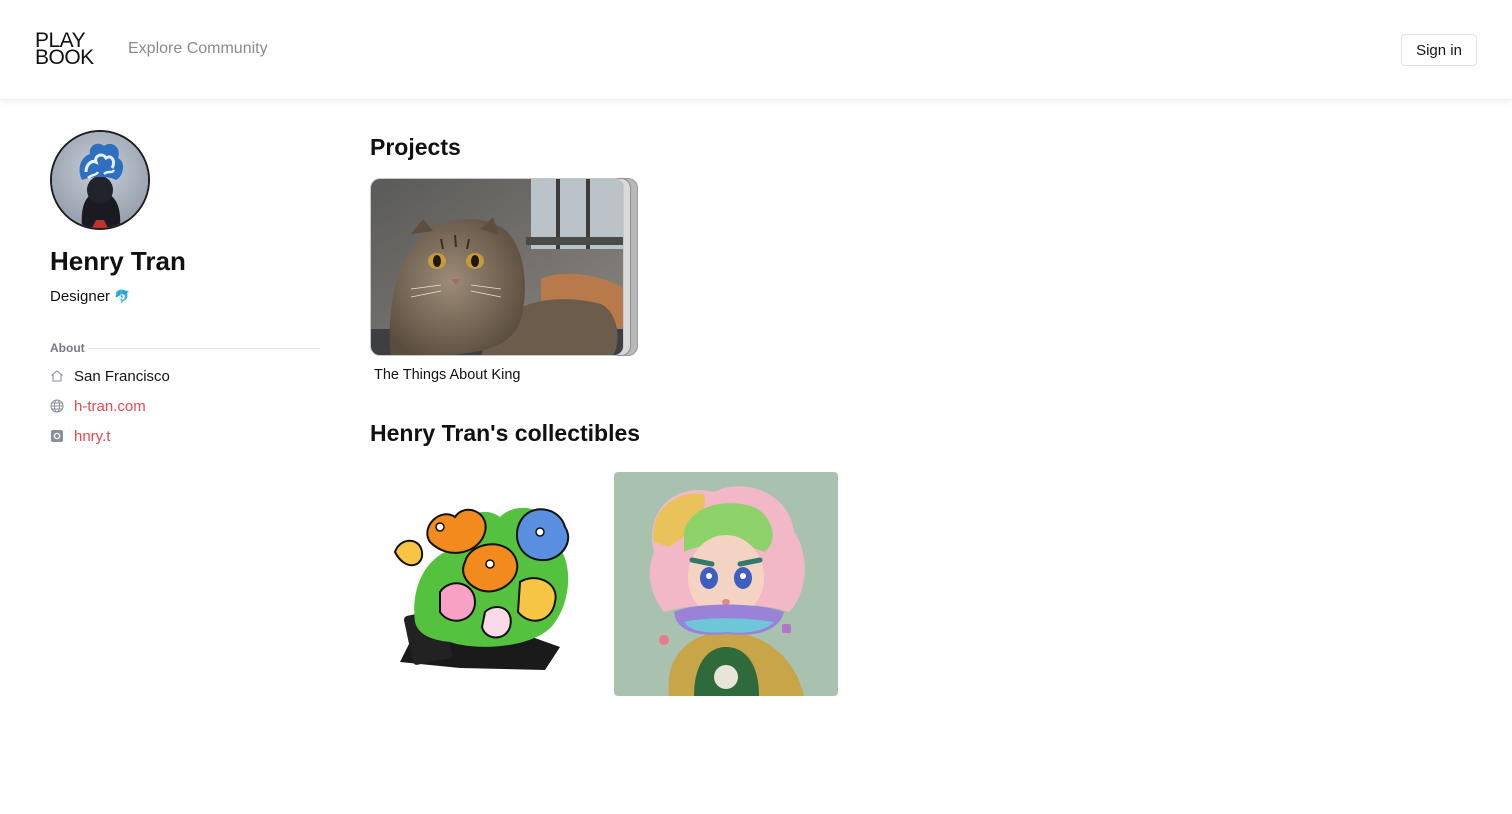 This screenshot has height=814, width=1512. Describe the element at coordinates (100, 180) in the screenshot. I see `avatar` at that location.